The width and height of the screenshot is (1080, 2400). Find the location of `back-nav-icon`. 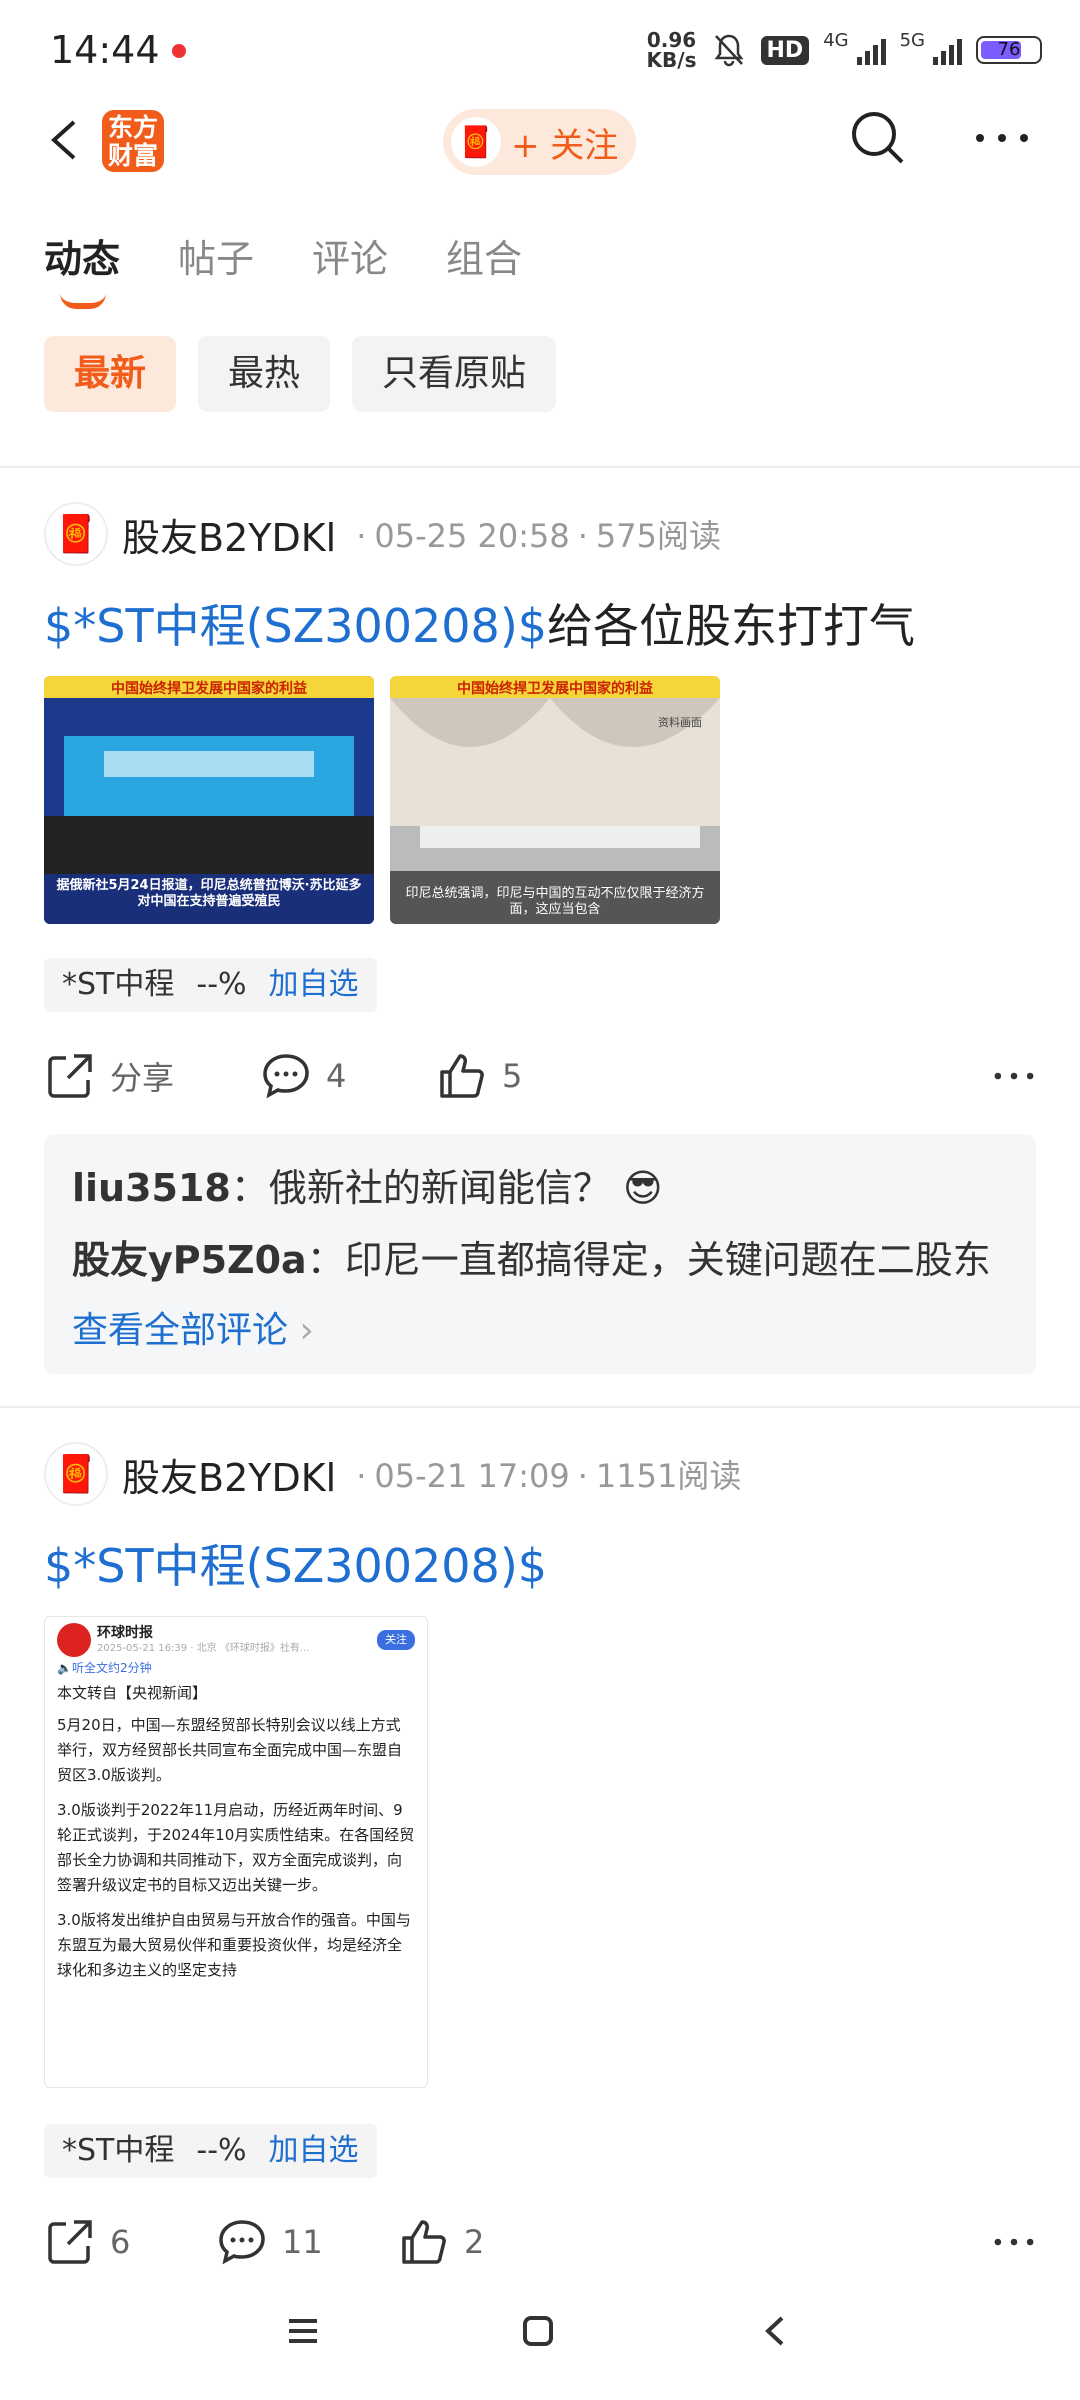

back-nav-icon is located at coordinates (775, 2331).